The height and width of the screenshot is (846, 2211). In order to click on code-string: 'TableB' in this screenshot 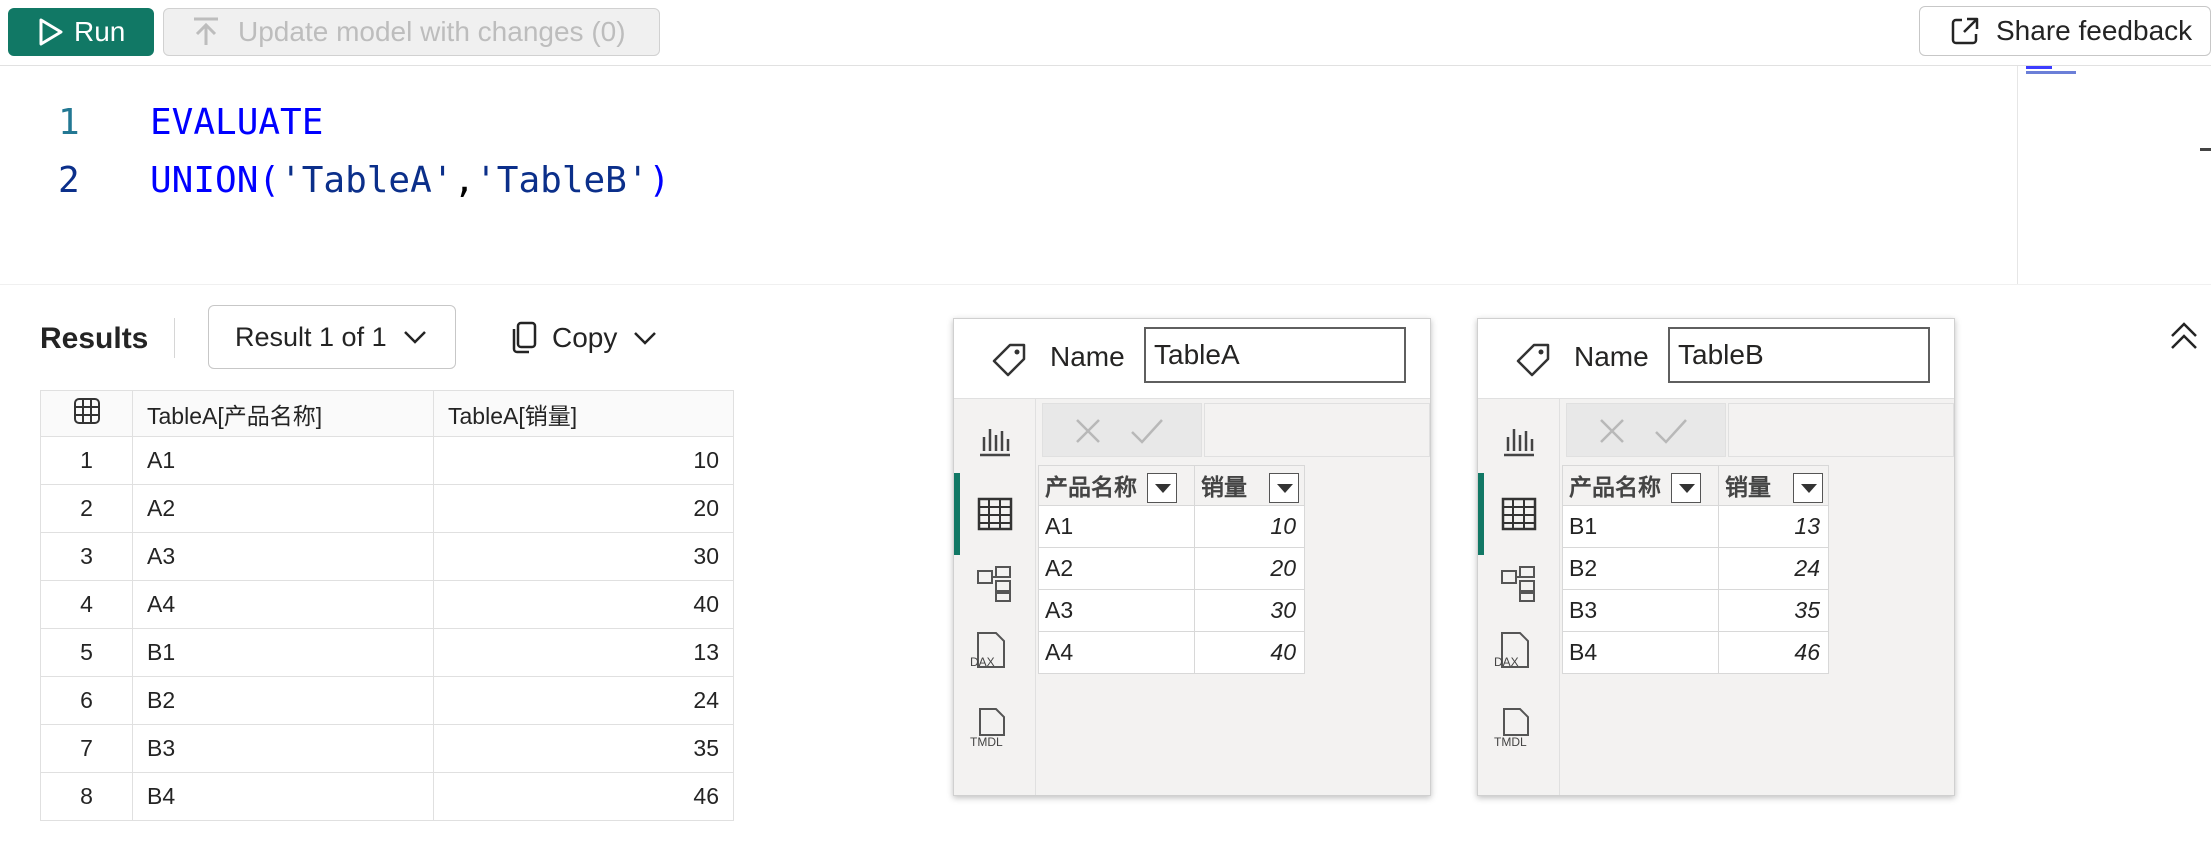, I will do `click(562, 180)`.